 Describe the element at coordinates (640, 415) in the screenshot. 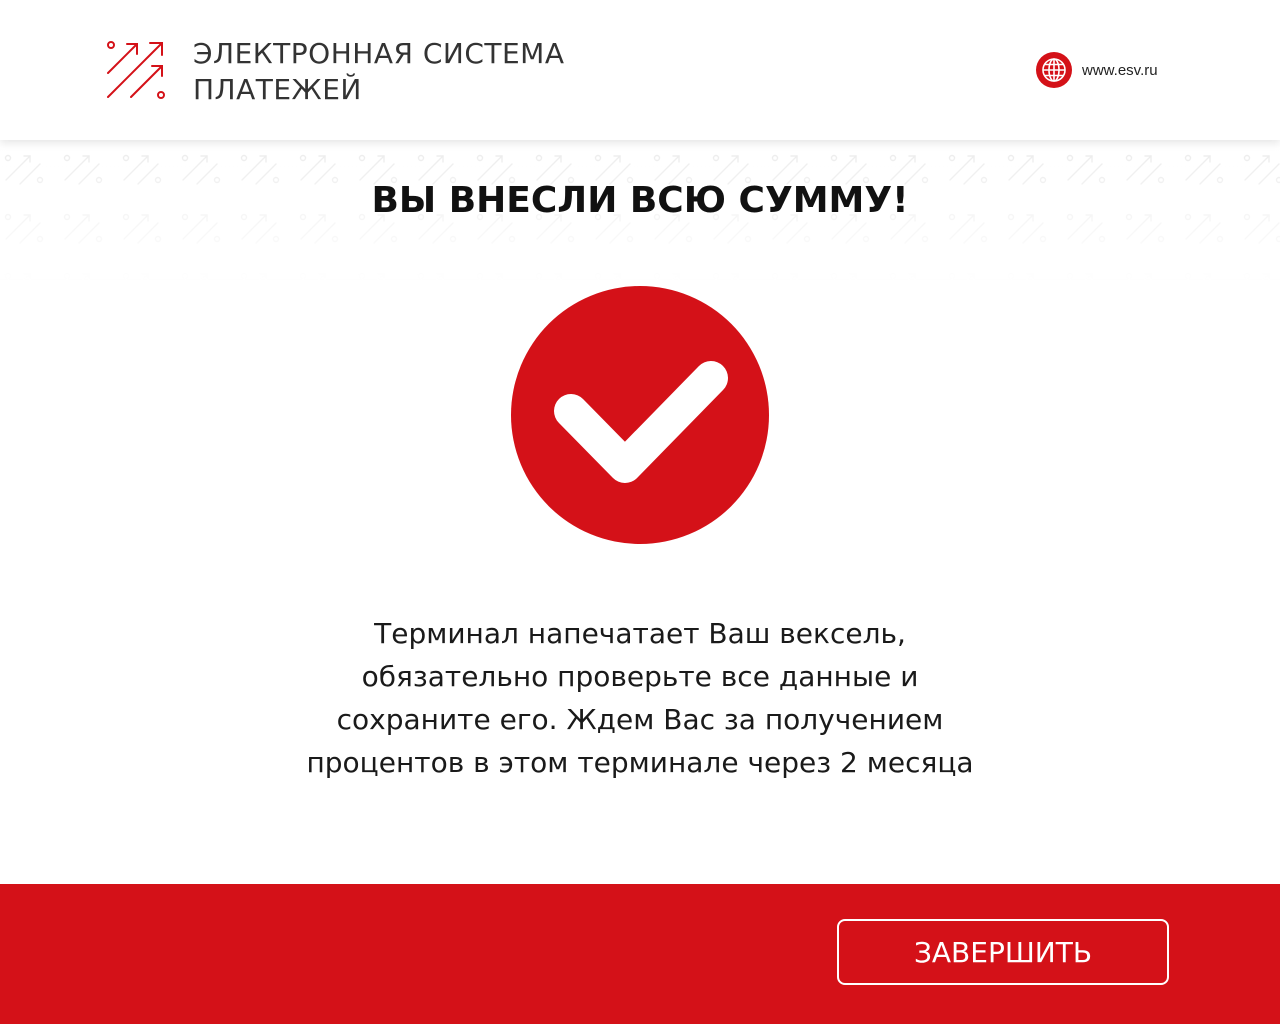

I see `checkmark-circle-icon` at that location.